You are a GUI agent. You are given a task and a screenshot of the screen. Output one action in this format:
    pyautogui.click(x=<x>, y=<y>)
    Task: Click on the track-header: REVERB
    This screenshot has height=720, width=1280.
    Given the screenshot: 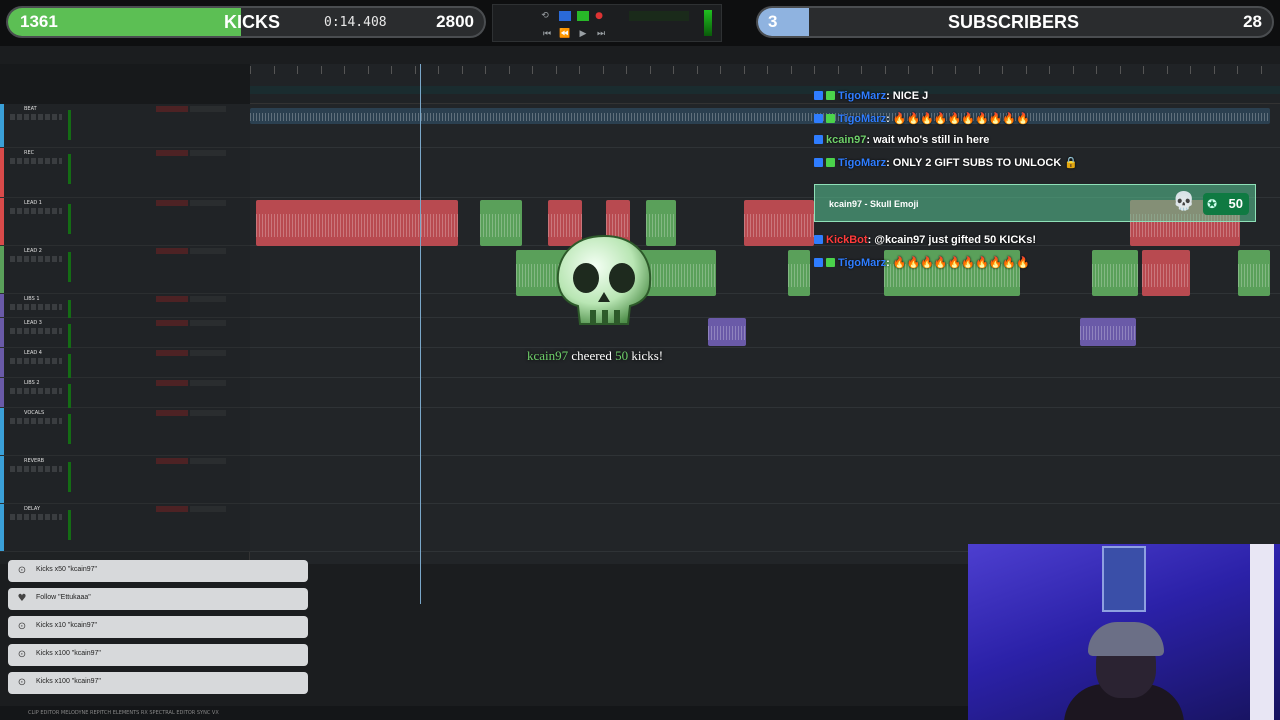 What is the action you would take?
    pyautogui.click(x=125, y=480)
    